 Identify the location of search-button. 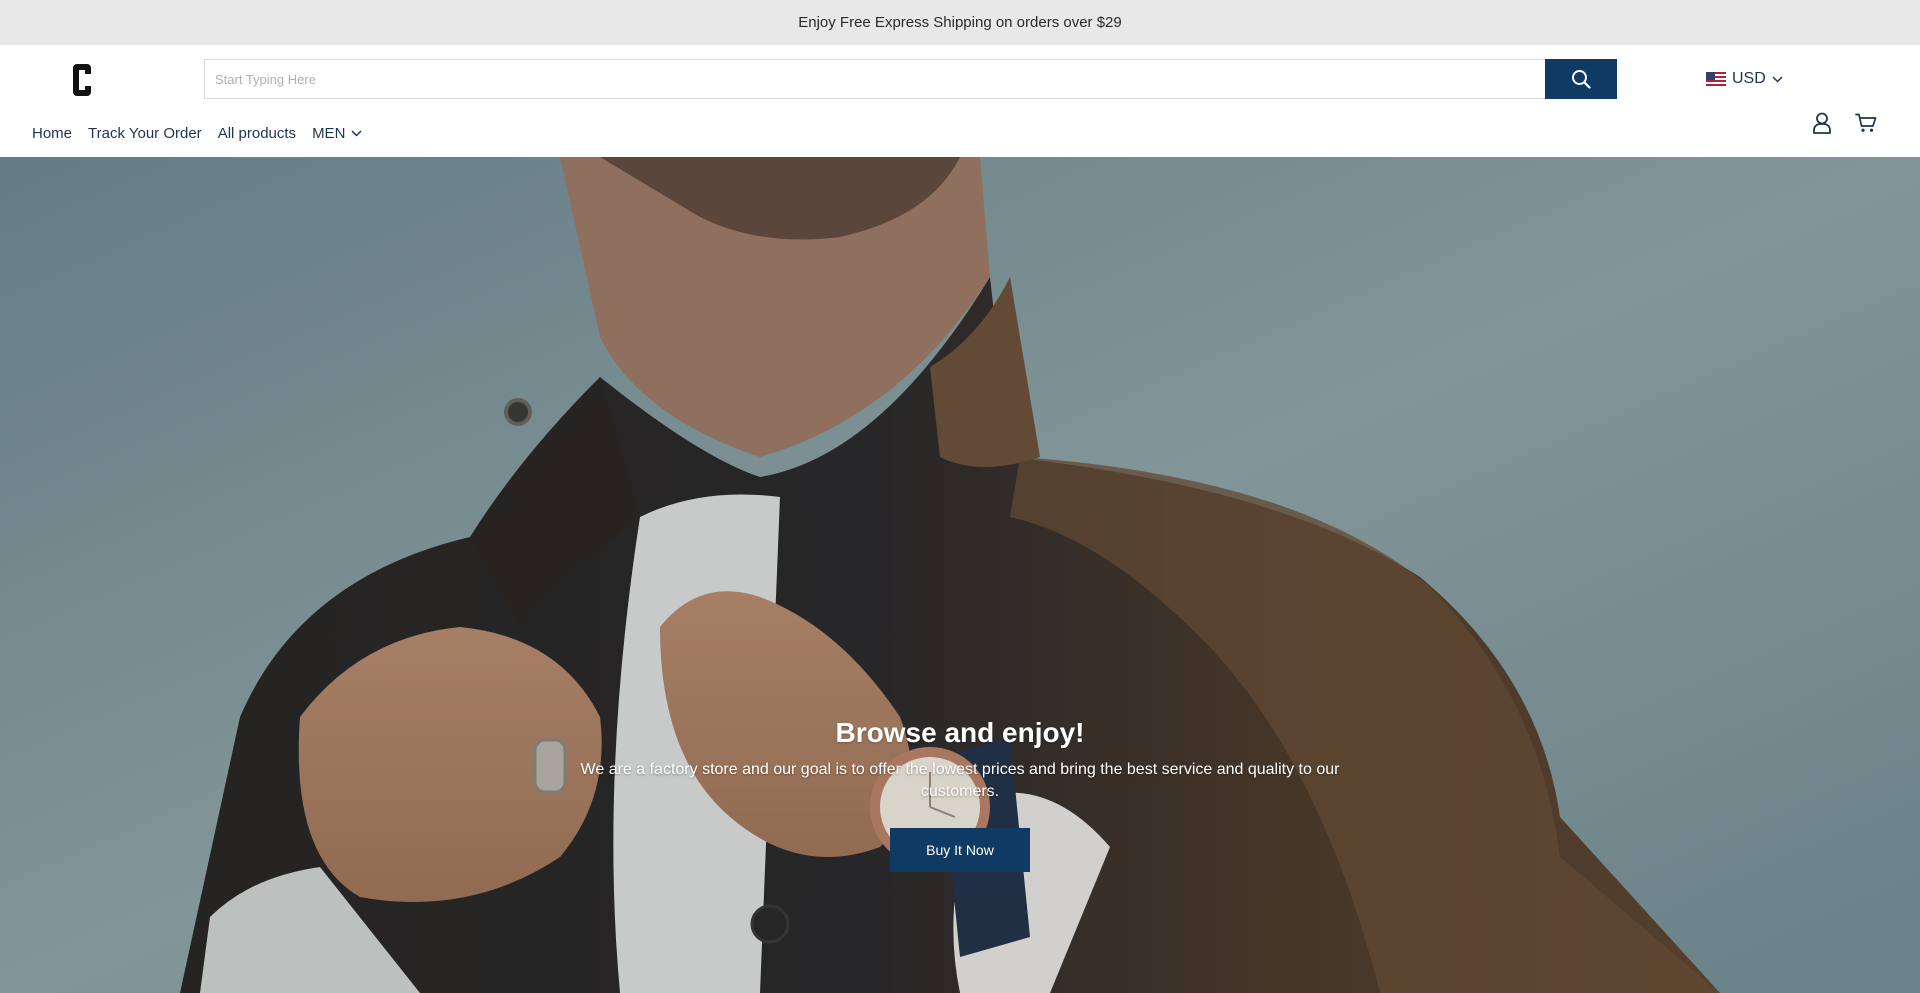
(1581, 79).